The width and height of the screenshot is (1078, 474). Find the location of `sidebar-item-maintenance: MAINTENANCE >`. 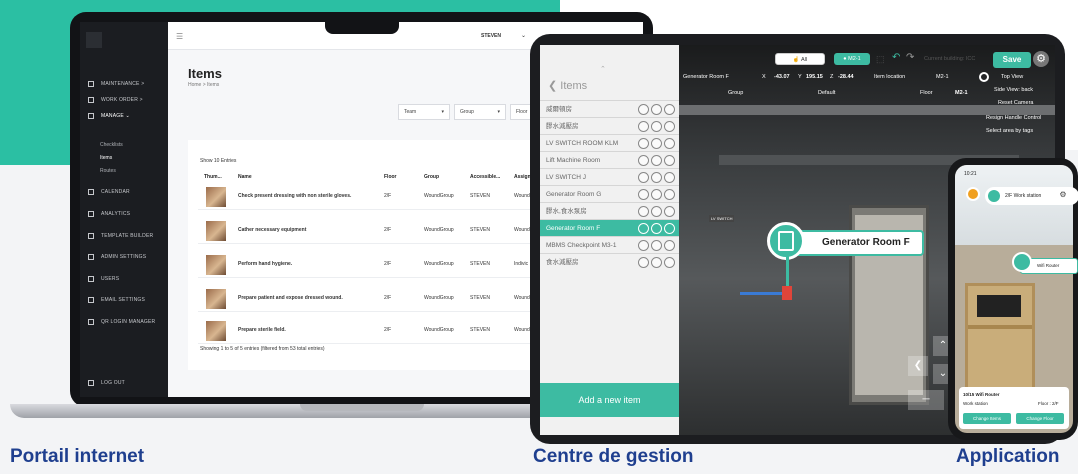

sidebar-item-maintenance: MAINTENANCE > is located at coordinates (124, 84).